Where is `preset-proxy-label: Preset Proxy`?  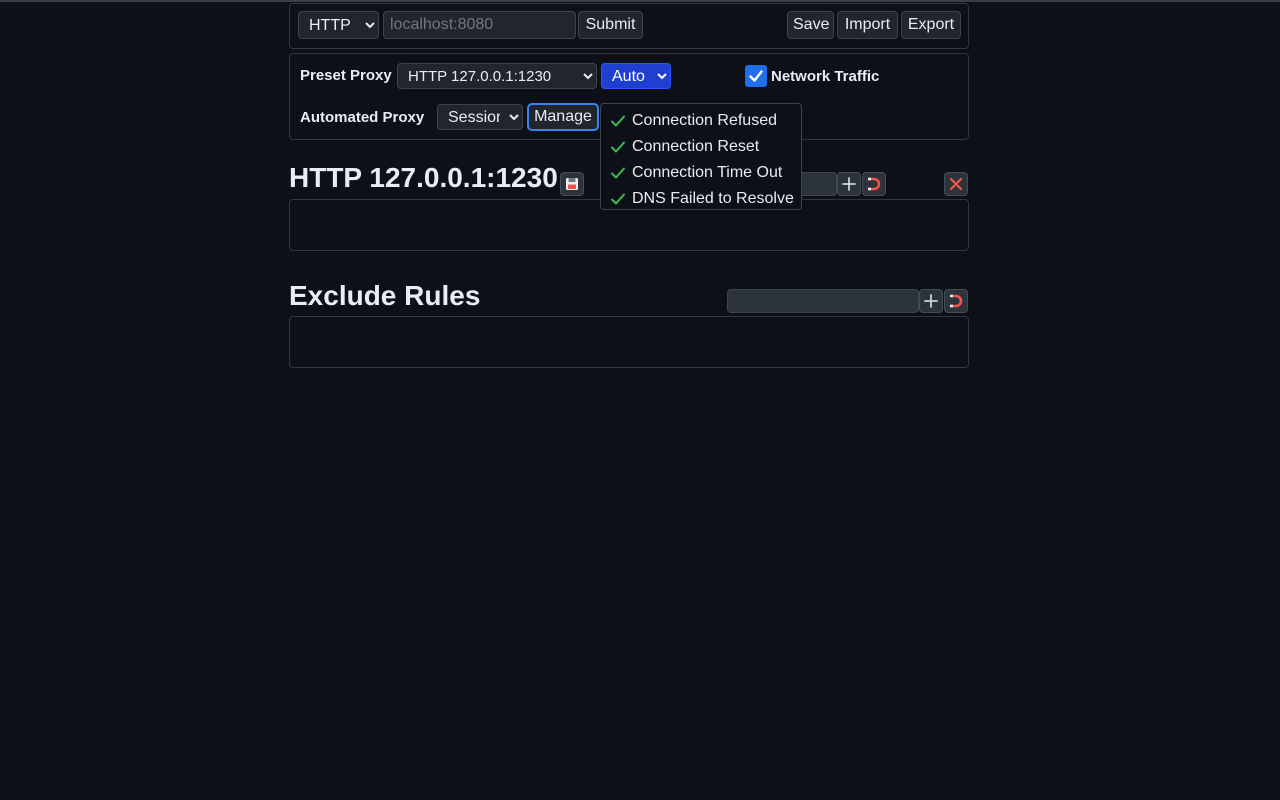
preset-proxy-label: Preset Proxy is located at coordinates (346, 75).